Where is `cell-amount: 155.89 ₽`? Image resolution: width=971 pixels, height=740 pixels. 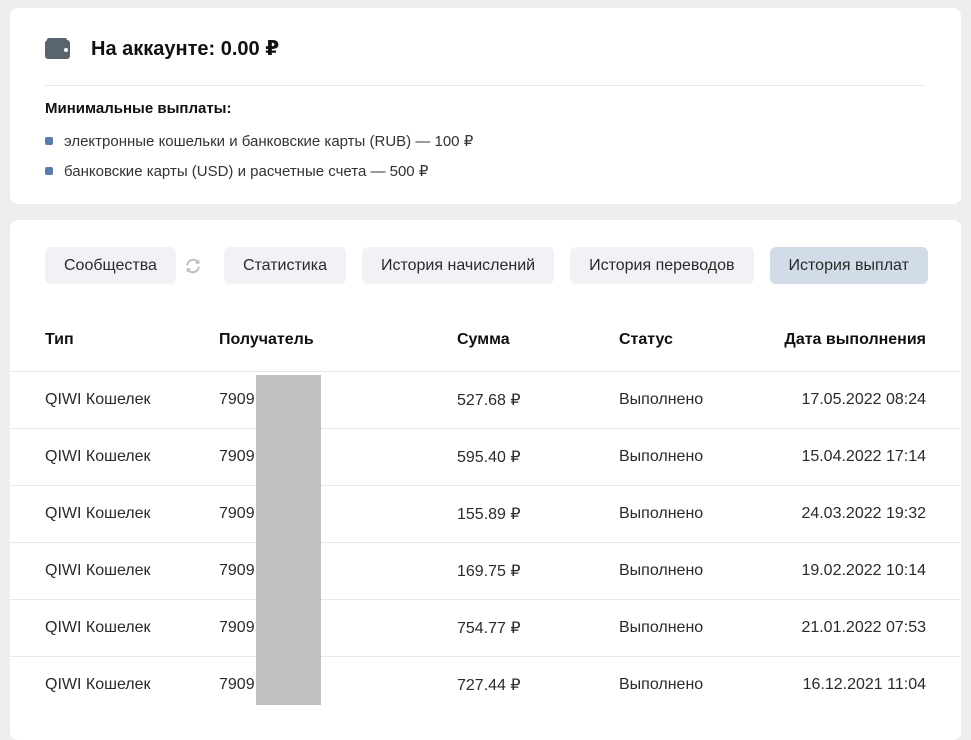
cell-amount: 155.89 ₽ is located at coordinates (538, 514).